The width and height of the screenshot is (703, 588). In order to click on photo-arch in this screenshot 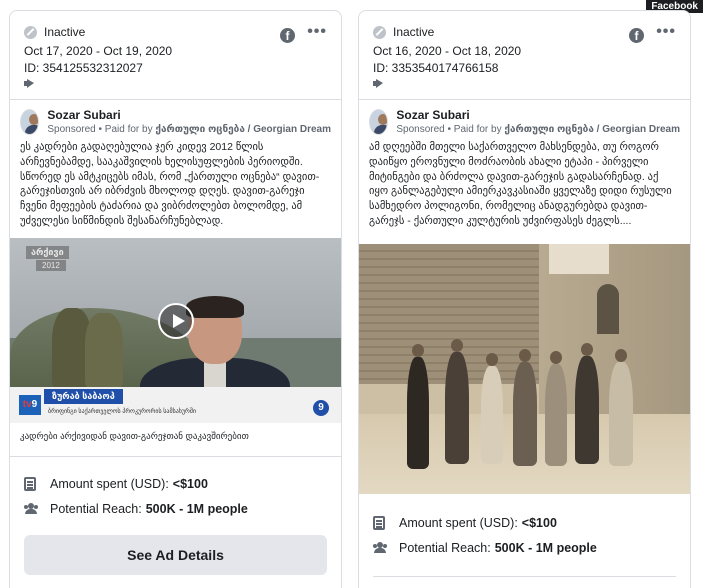, I will do `click(608, 309)`.